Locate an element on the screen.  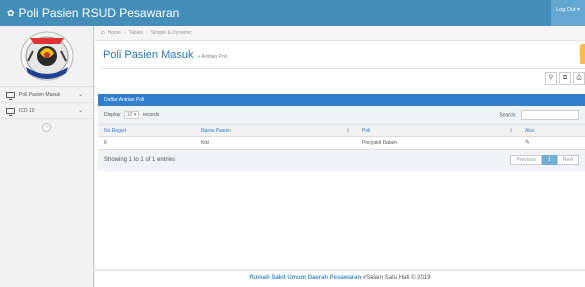
sidebar-item-label: ICD 10 is located at coordinates (27, 110).